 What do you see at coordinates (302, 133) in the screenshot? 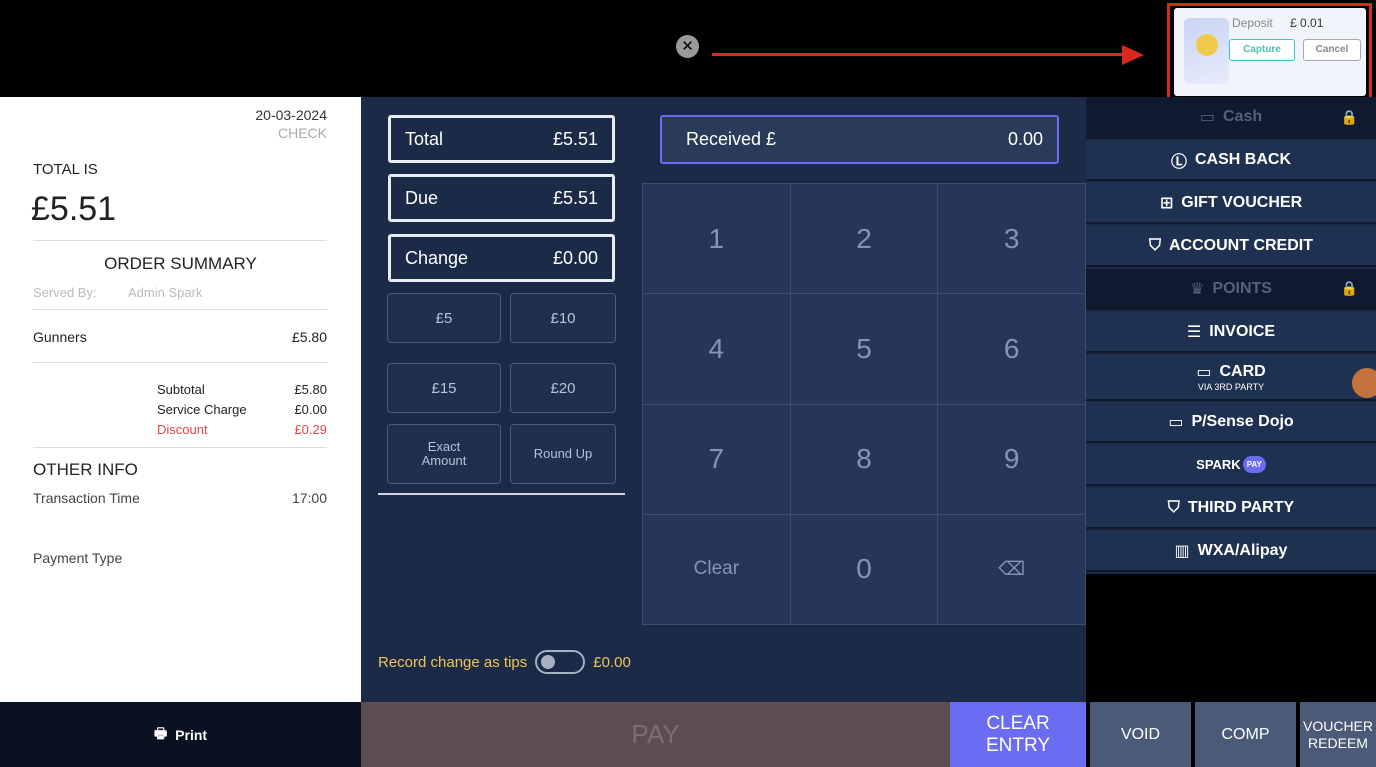
I see `receipt-status: CHECK` at bounding box center [302, 133].